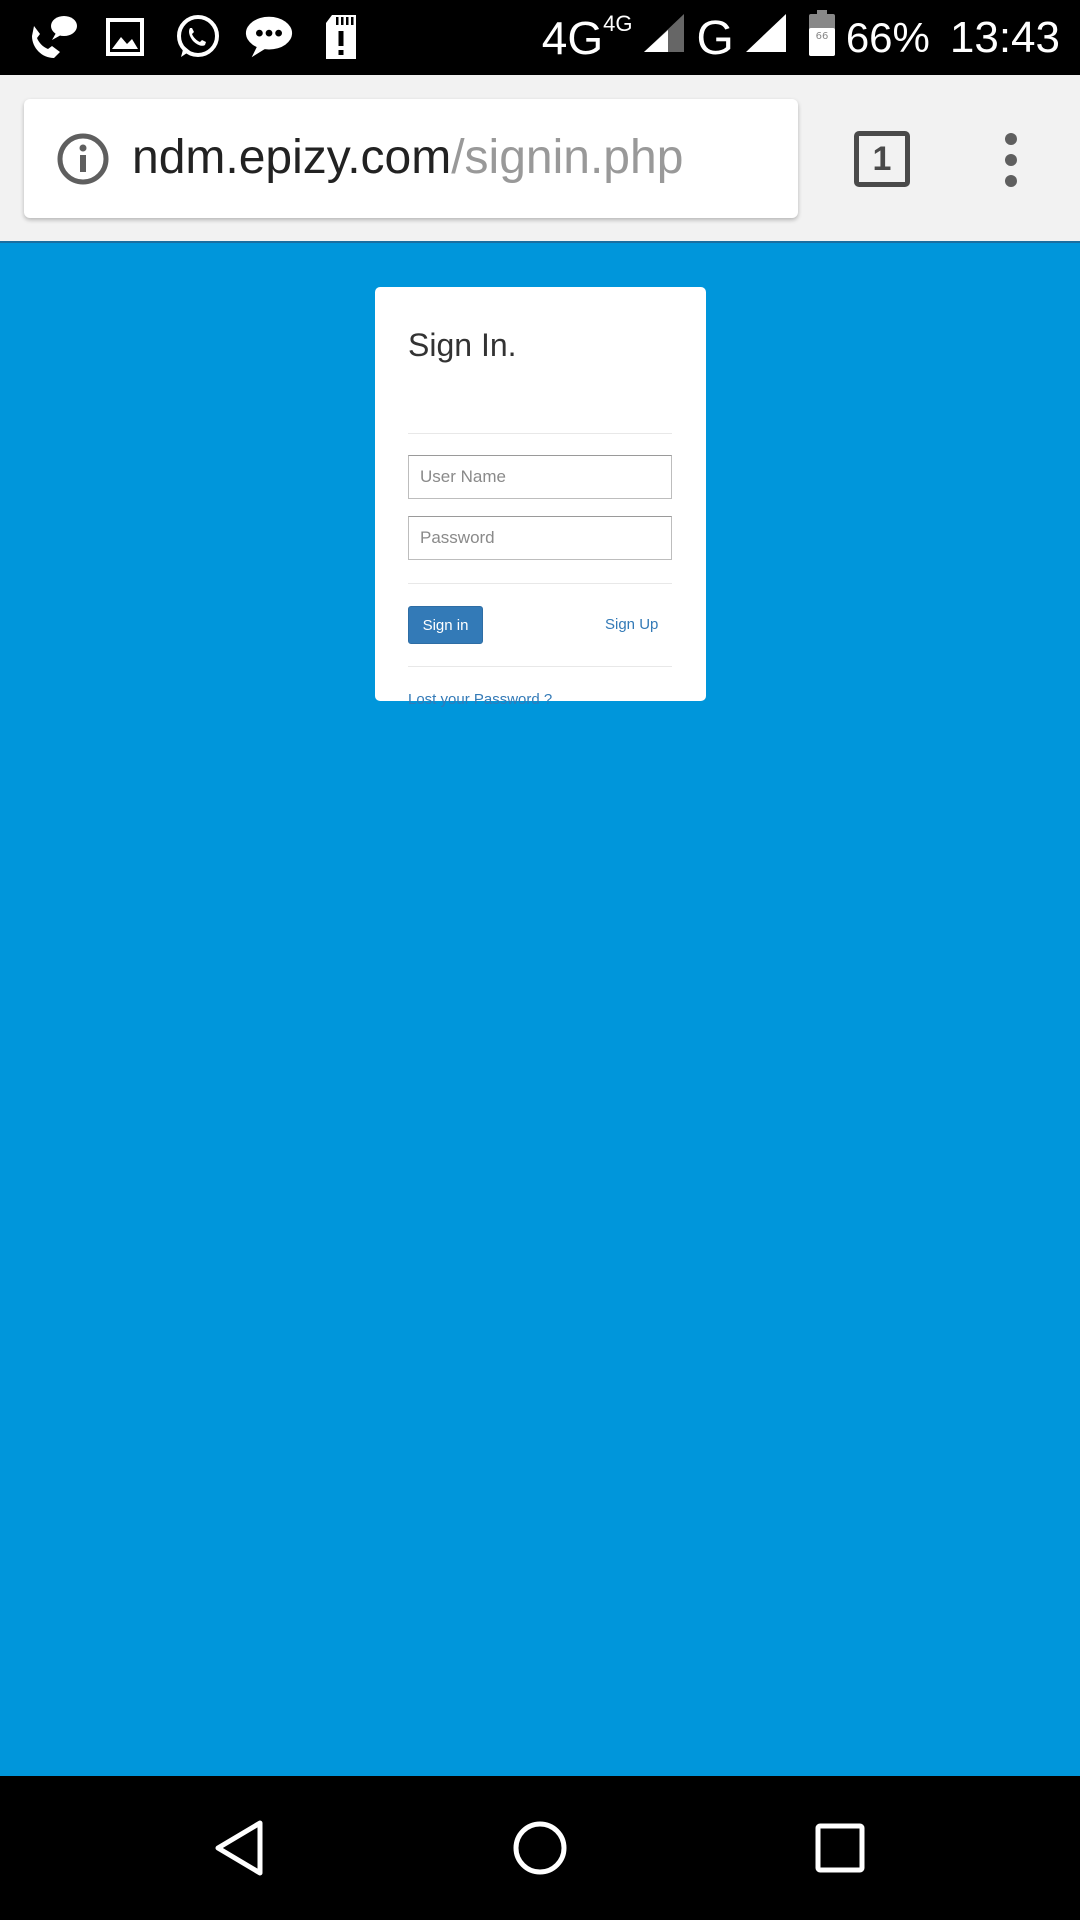  What do you see at coordinates (540, 477) in the screenshot?
I see `username-input` at bounding box center [540, 477].